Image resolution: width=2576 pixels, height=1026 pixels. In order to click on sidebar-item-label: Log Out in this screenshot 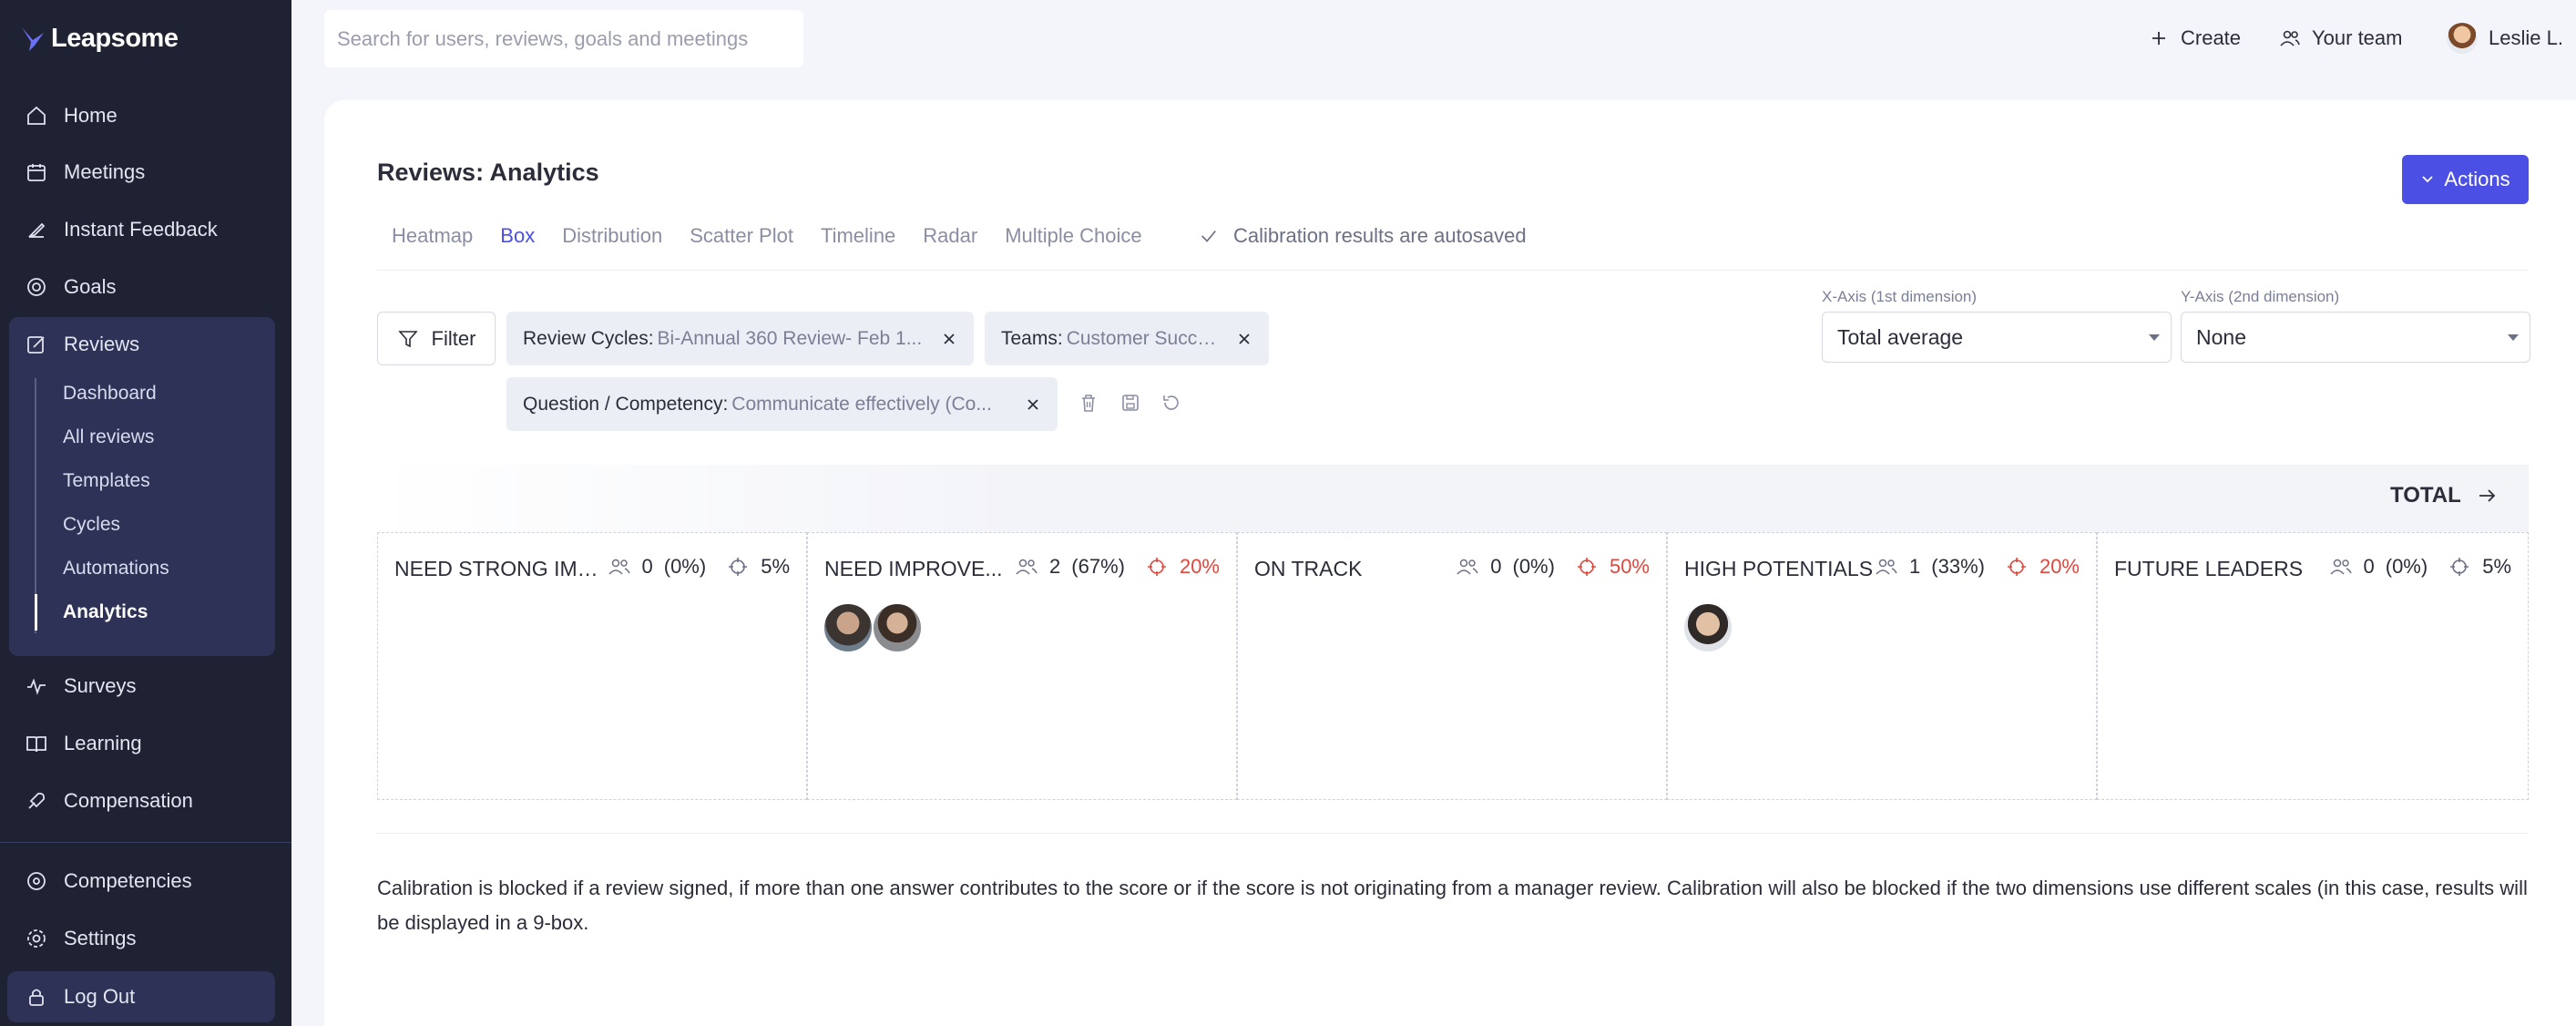, I will do `click(100, 996)`.